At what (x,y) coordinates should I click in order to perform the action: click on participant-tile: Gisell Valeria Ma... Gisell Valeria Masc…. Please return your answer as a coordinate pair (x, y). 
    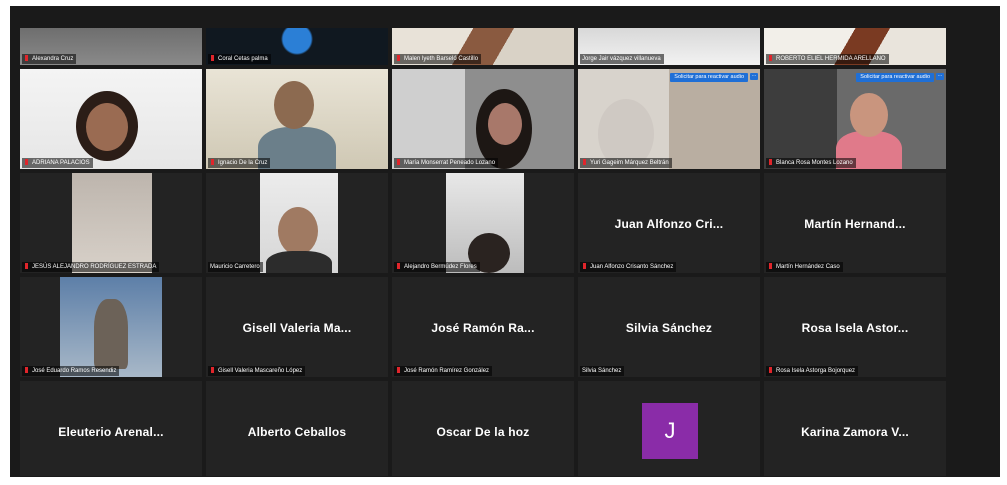
    Looking at the image, I should click on (297, 327).